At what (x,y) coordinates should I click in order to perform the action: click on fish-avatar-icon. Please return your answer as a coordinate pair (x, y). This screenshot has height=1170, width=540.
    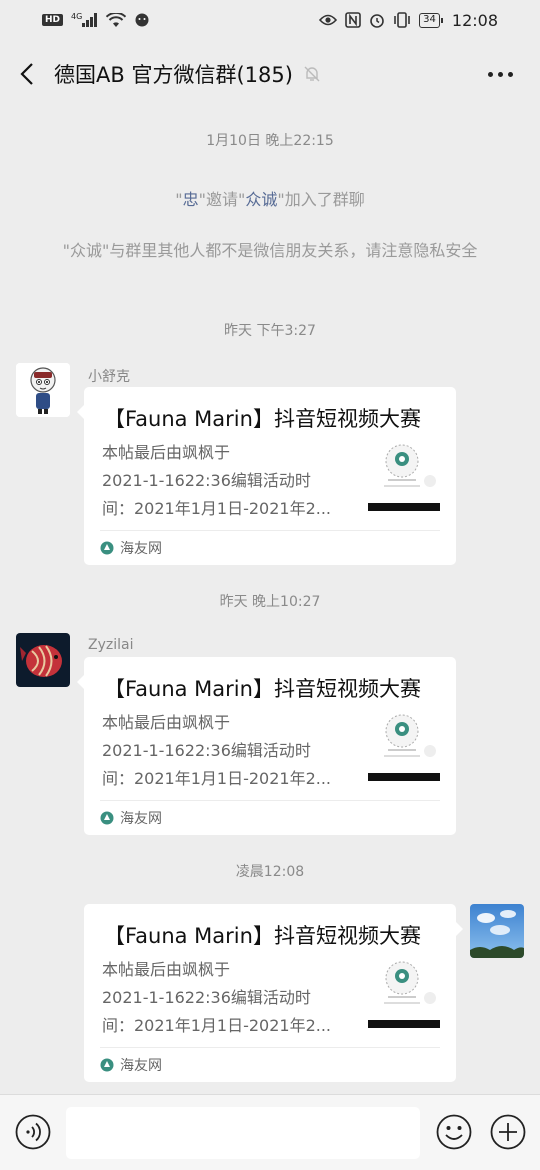
    Looking at the image, I should click on (43, 660).